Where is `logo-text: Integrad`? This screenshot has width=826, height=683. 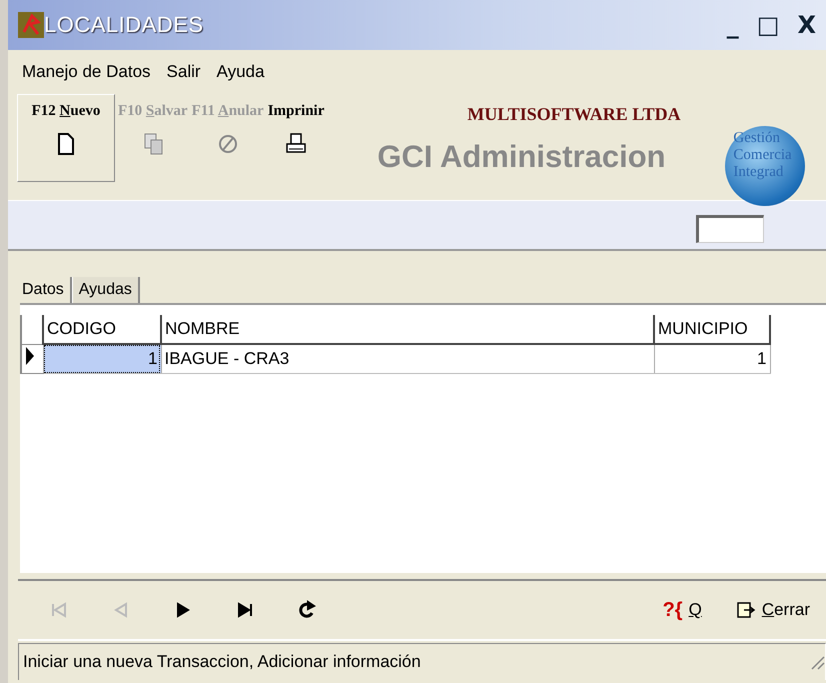
logo-text: Integrad is located at coordinates (758, 172).